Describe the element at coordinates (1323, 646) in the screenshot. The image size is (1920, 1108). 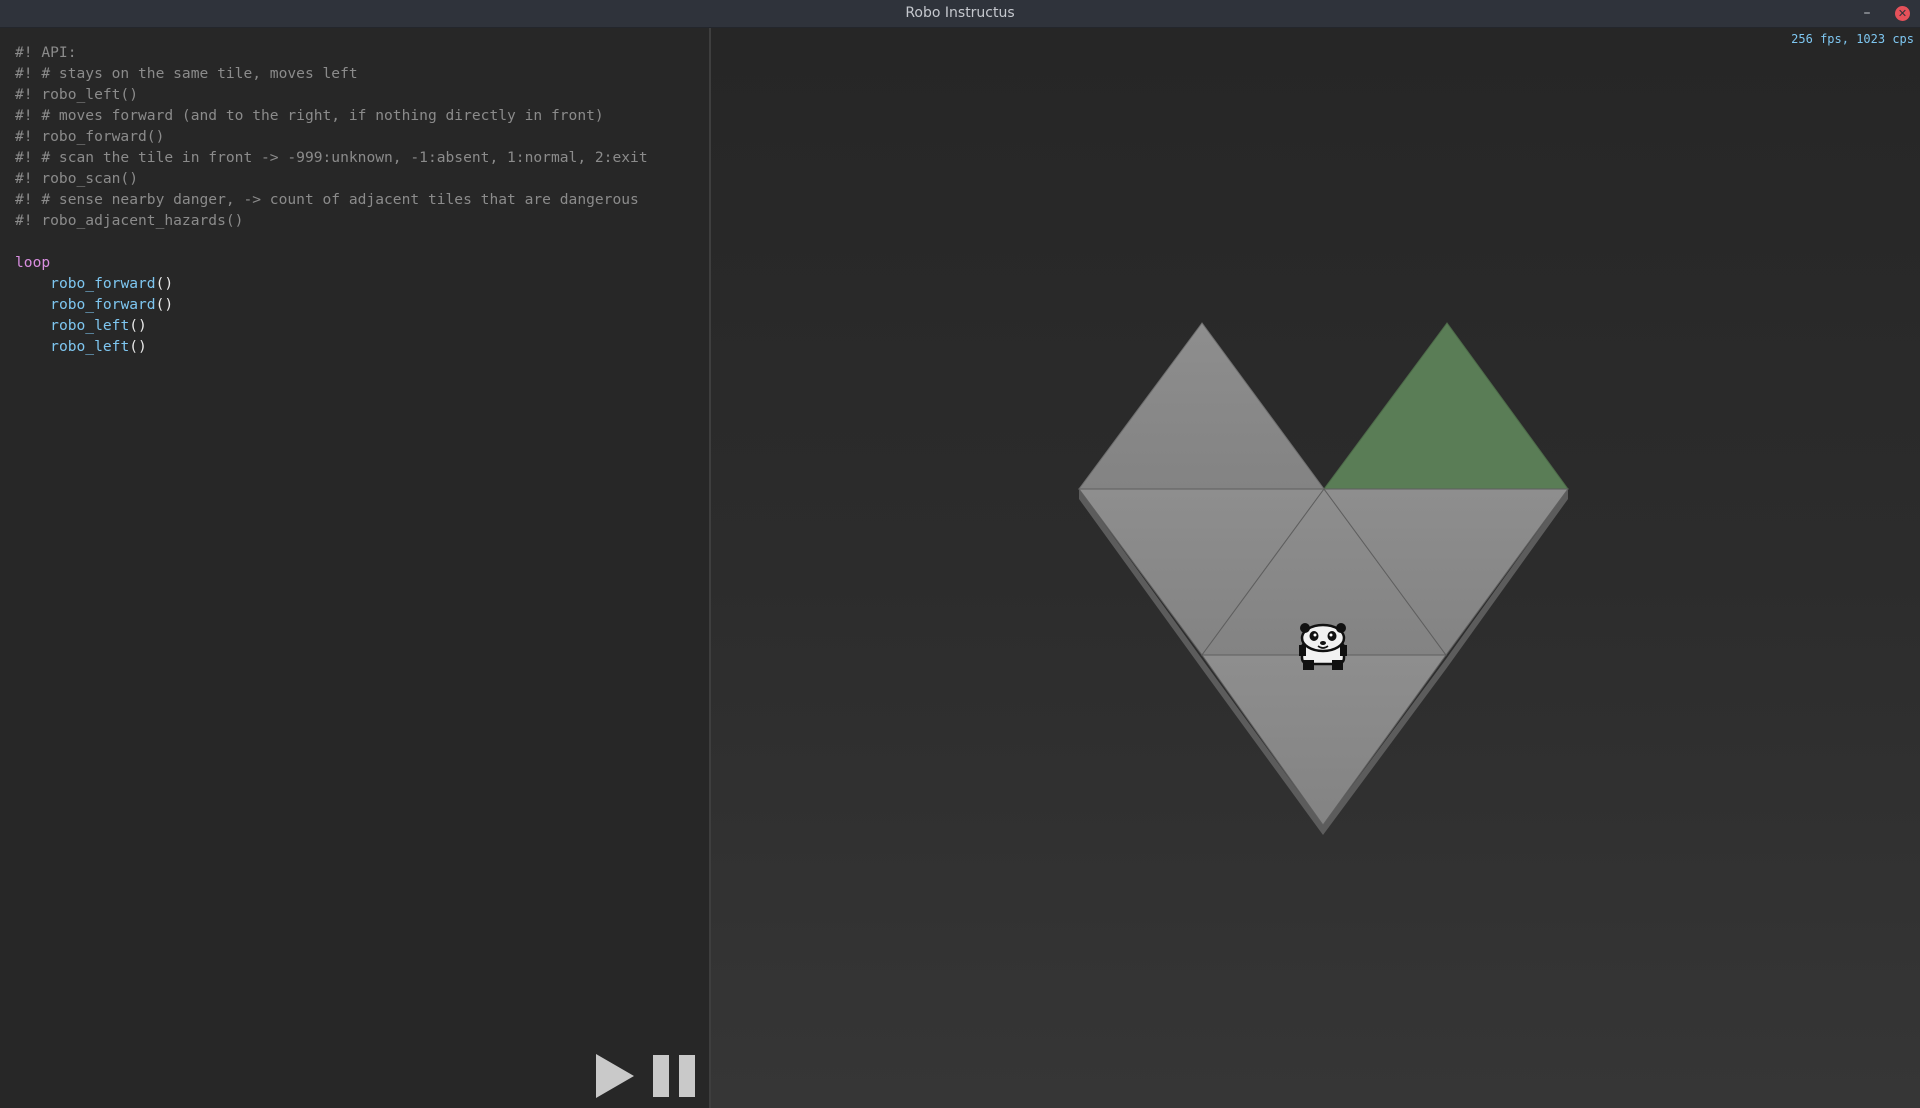
I see `panda-robot` at that location.